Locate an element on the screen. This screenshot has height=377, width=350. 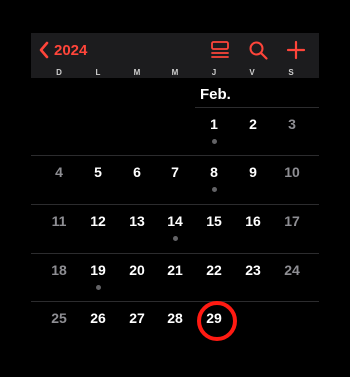
day-cell: 18 is located at coordinates (59, 270).